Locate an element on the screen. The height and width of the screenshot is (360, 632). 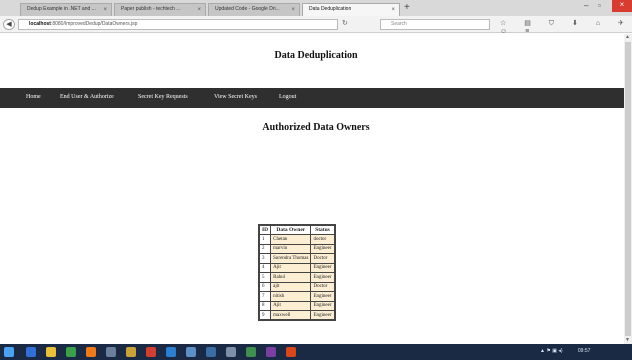
browser-tab: Paper publish - techtech ... × is located at coordinates (160, 9).